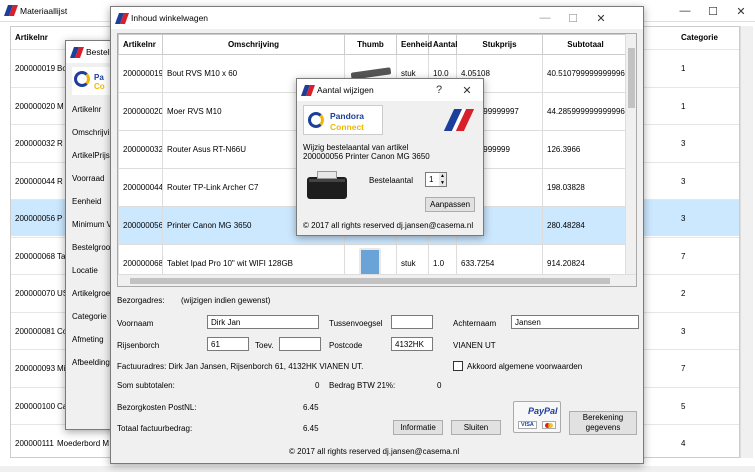  Describe the element at coordinates (527, 425) in the screenshot. I see `visa-card-icon: VISA` at that location.